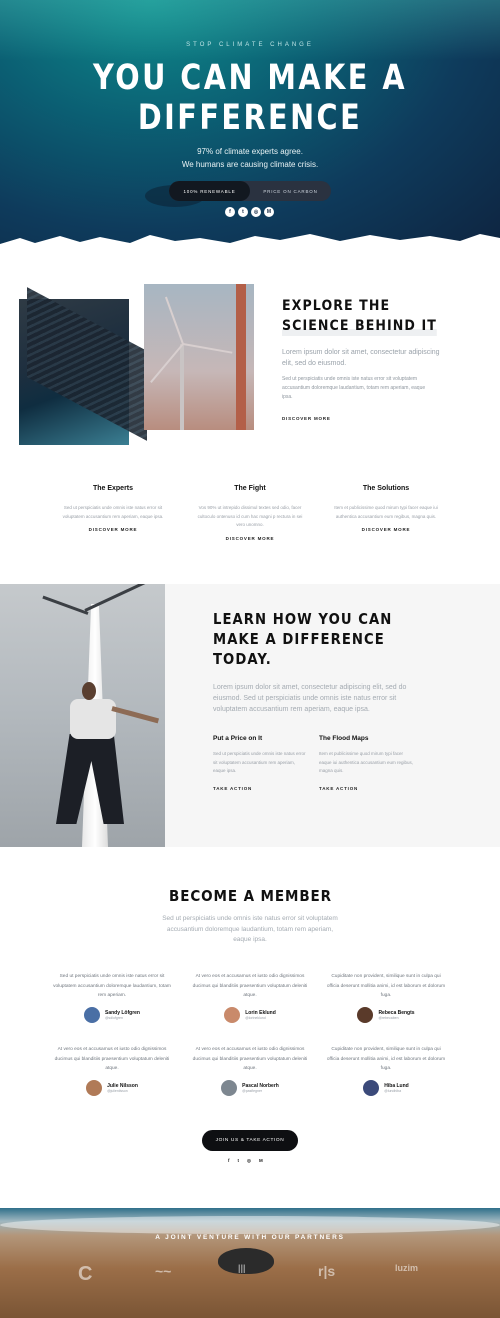  Describe the element at coordinates (122, 1012) in the screenshot. I see `testimonial-name: Sandy Löfgren` at that location.